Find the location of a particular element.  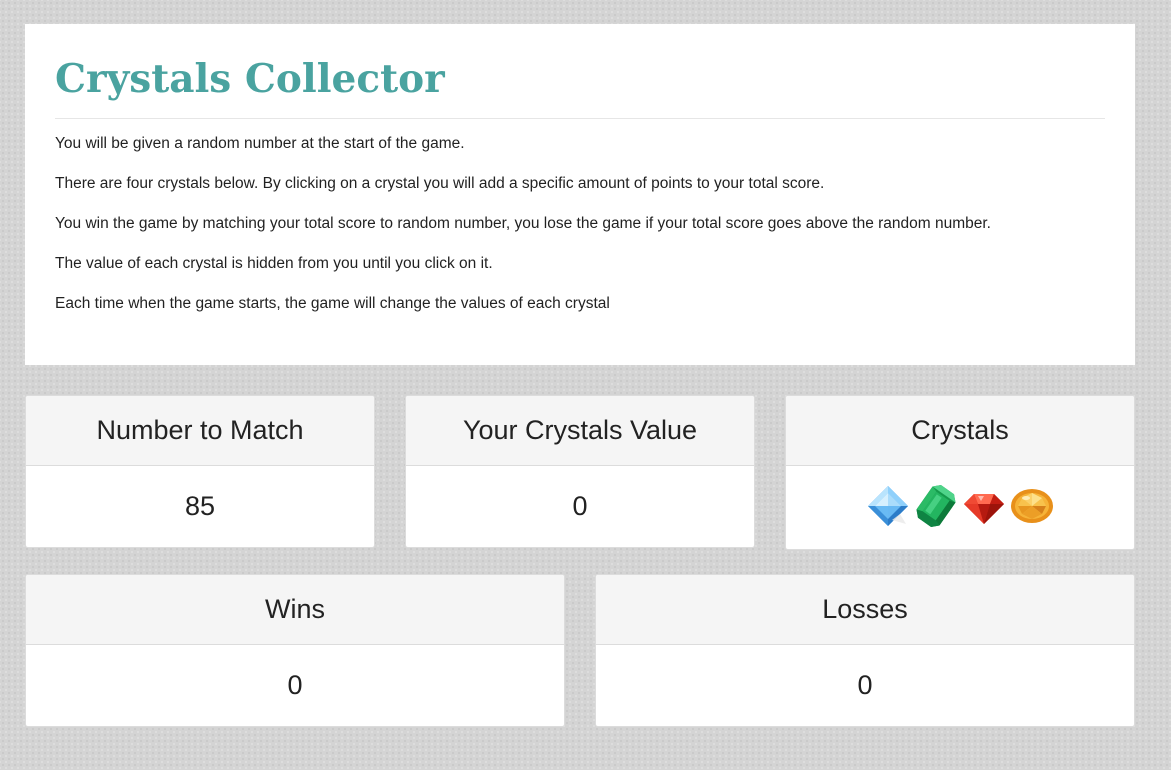

yellow-topaz-icon is located at coordinates (1032, 506).